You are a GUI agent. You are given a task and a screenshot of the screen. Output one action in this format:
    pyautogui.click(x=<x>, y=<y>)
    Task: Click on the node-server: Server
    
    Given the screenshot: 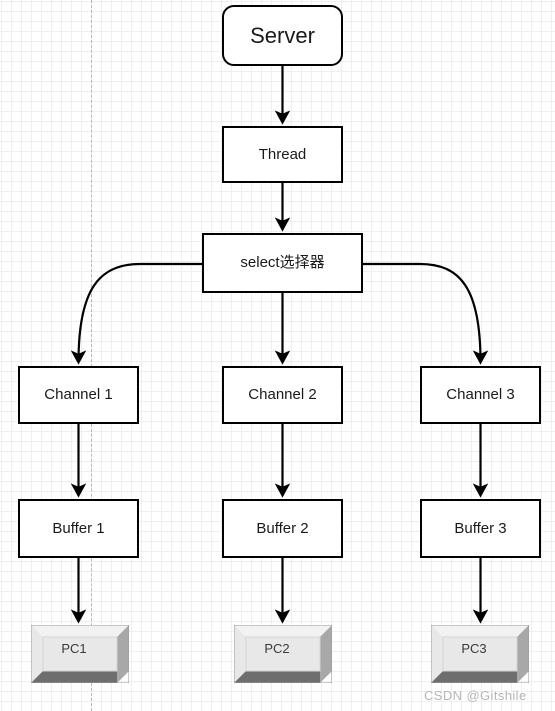 What is the action you would take?
    pyautogui.click(x=282, y=35)
    